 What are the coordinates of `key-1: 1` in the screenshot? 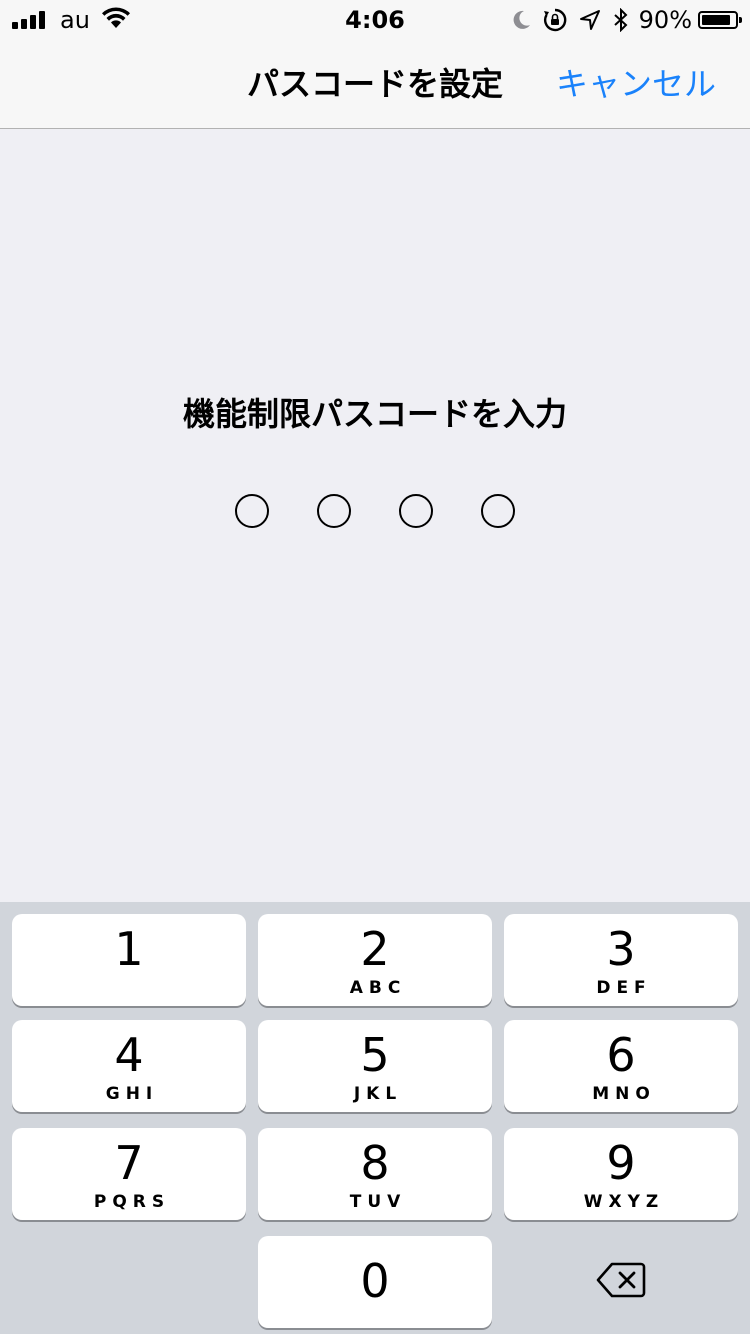 It's located at (129, 960).